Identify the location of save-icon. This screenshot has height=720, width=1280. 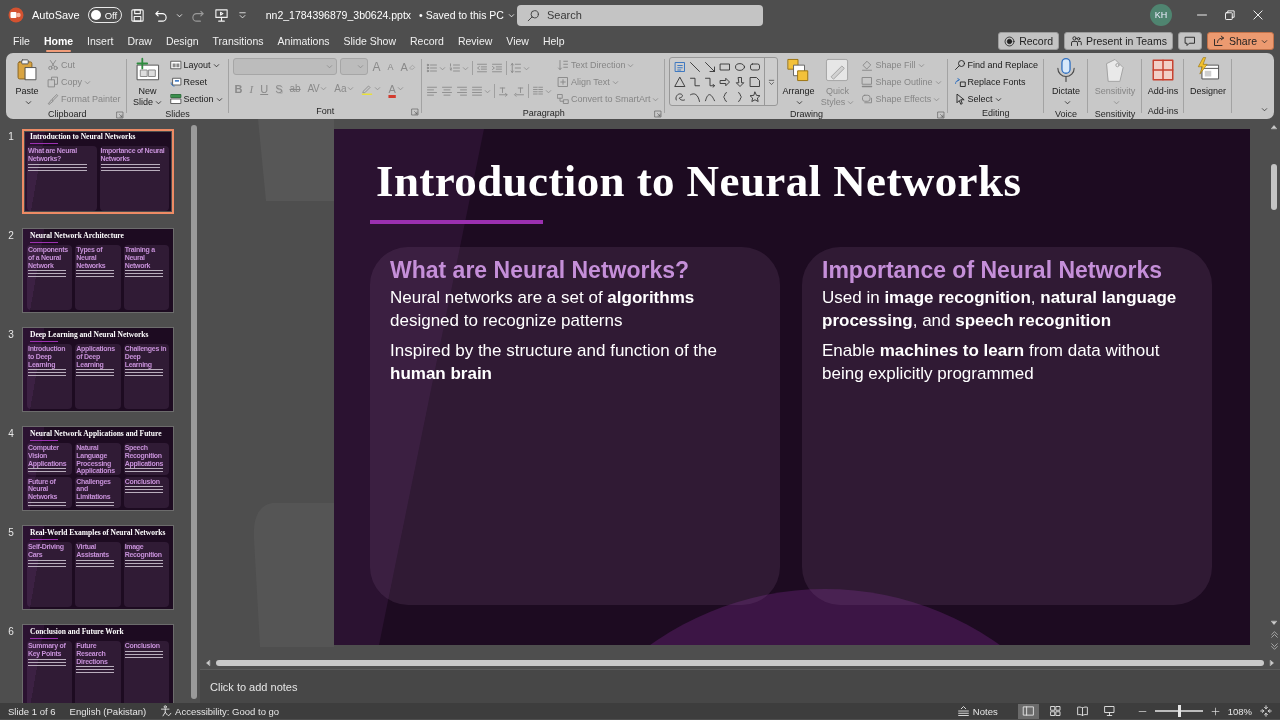
(137, 15).